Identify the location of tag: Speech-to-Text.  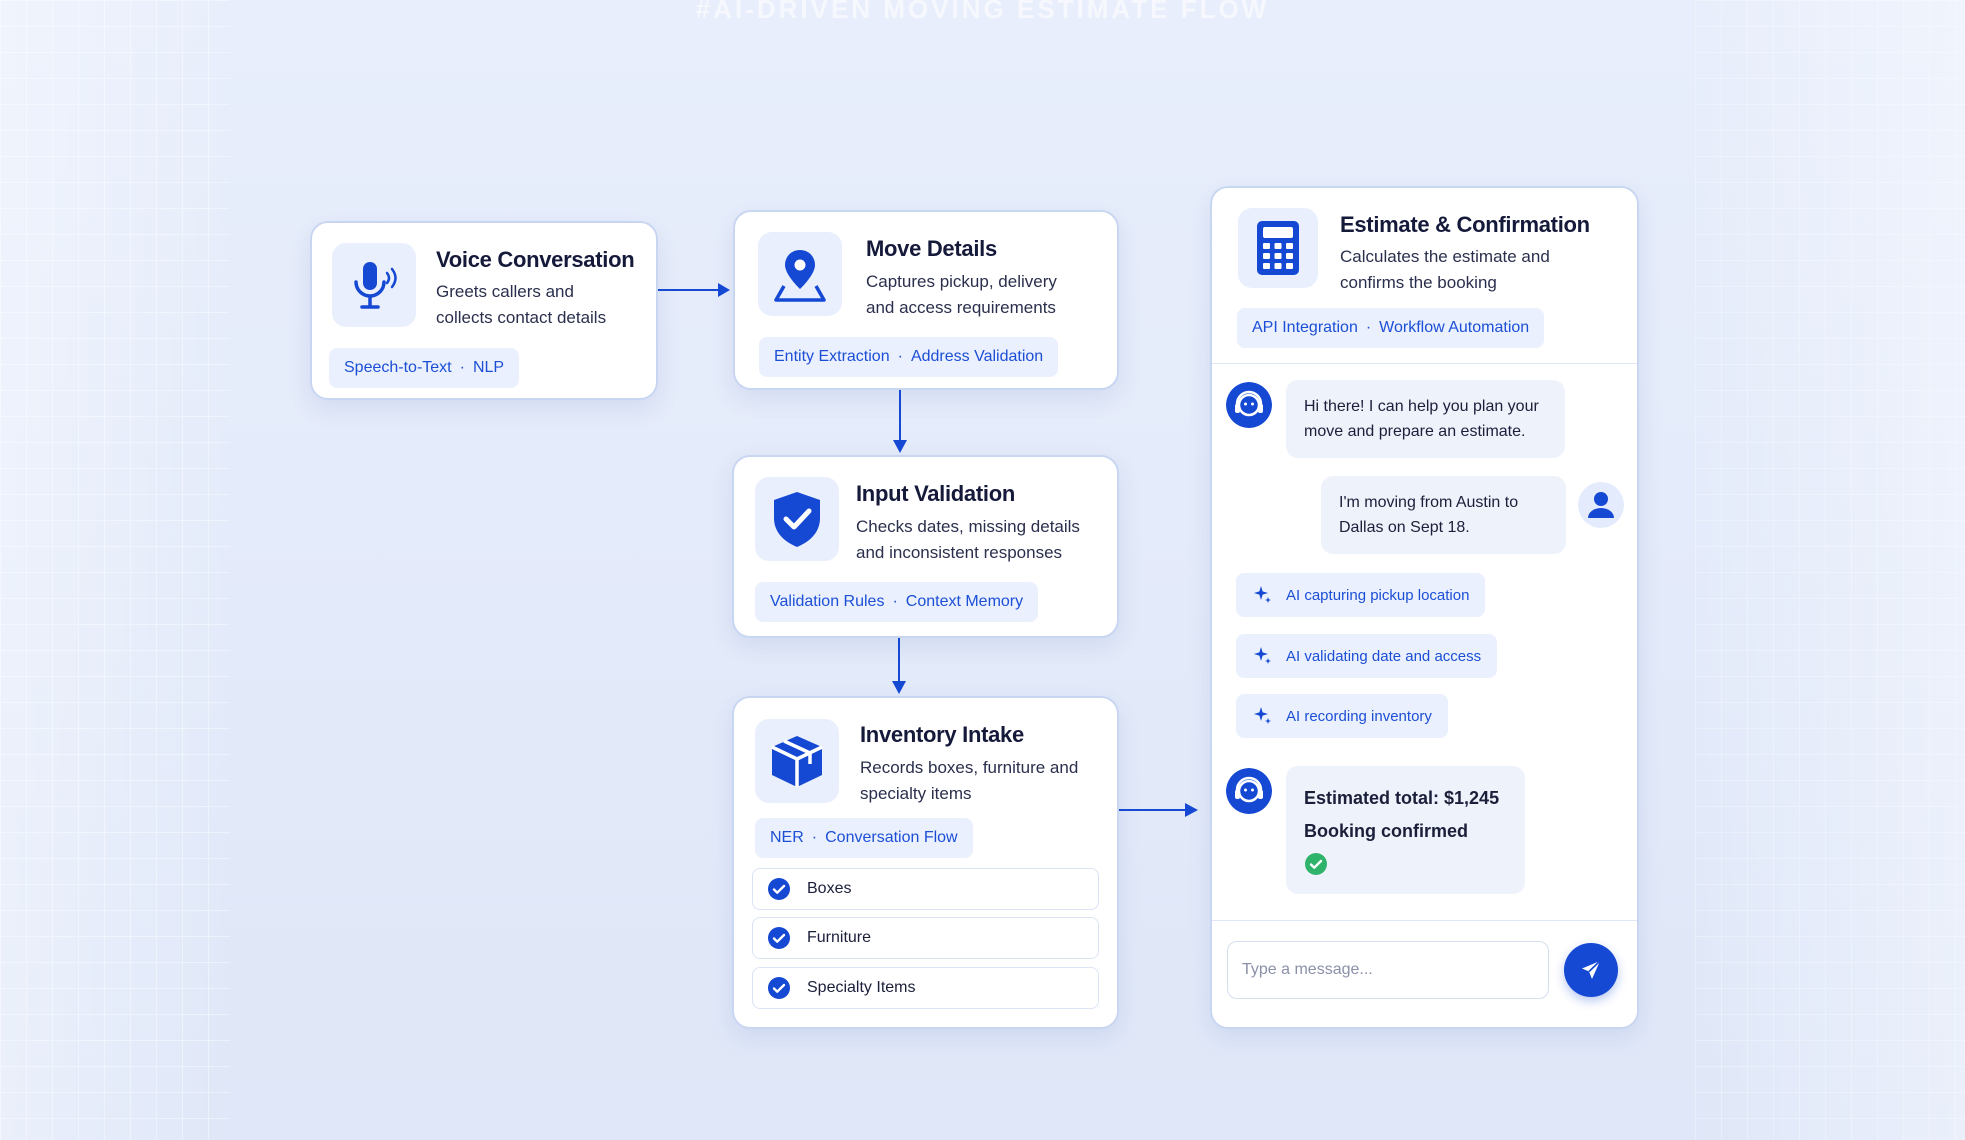
(398, 367).